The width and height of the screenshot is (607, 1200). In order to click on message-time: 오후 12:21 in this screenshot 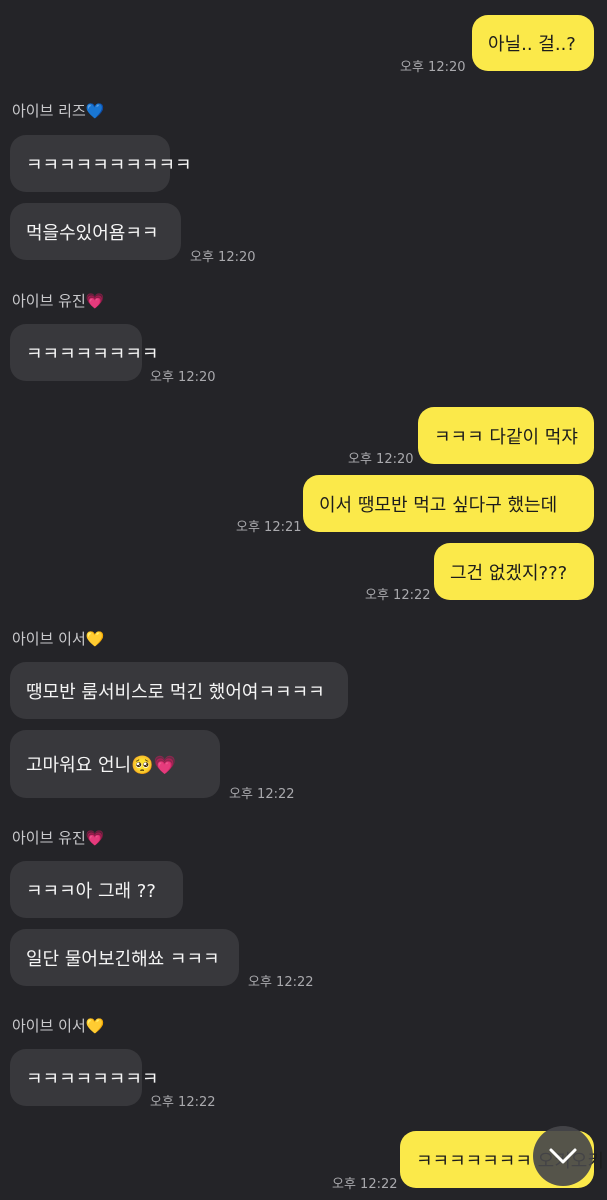, I will do `click(269, 527)`.